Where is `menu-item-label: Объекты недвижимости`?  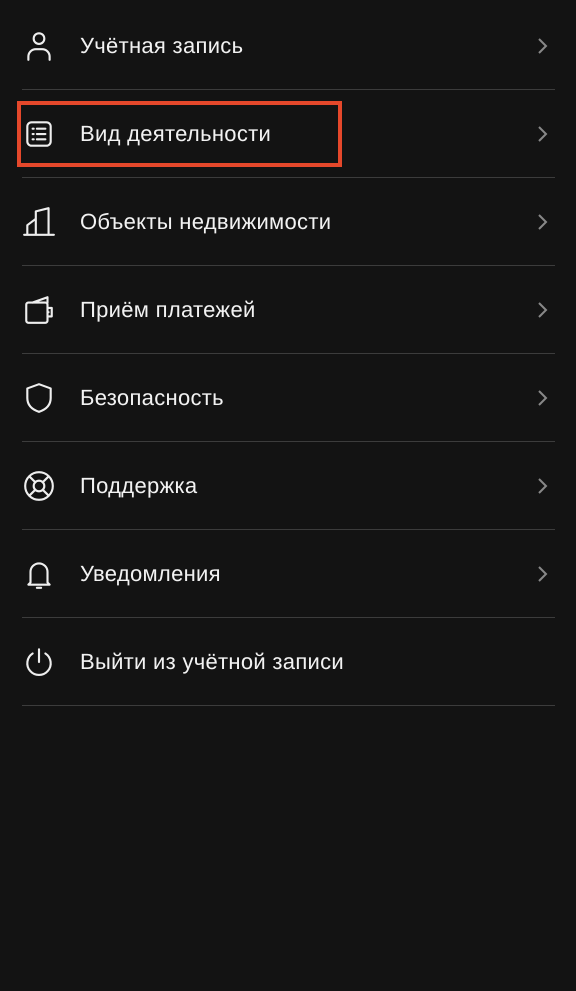
menu-item-label: Объекты недвижимости is located at coordinates (206, 221).